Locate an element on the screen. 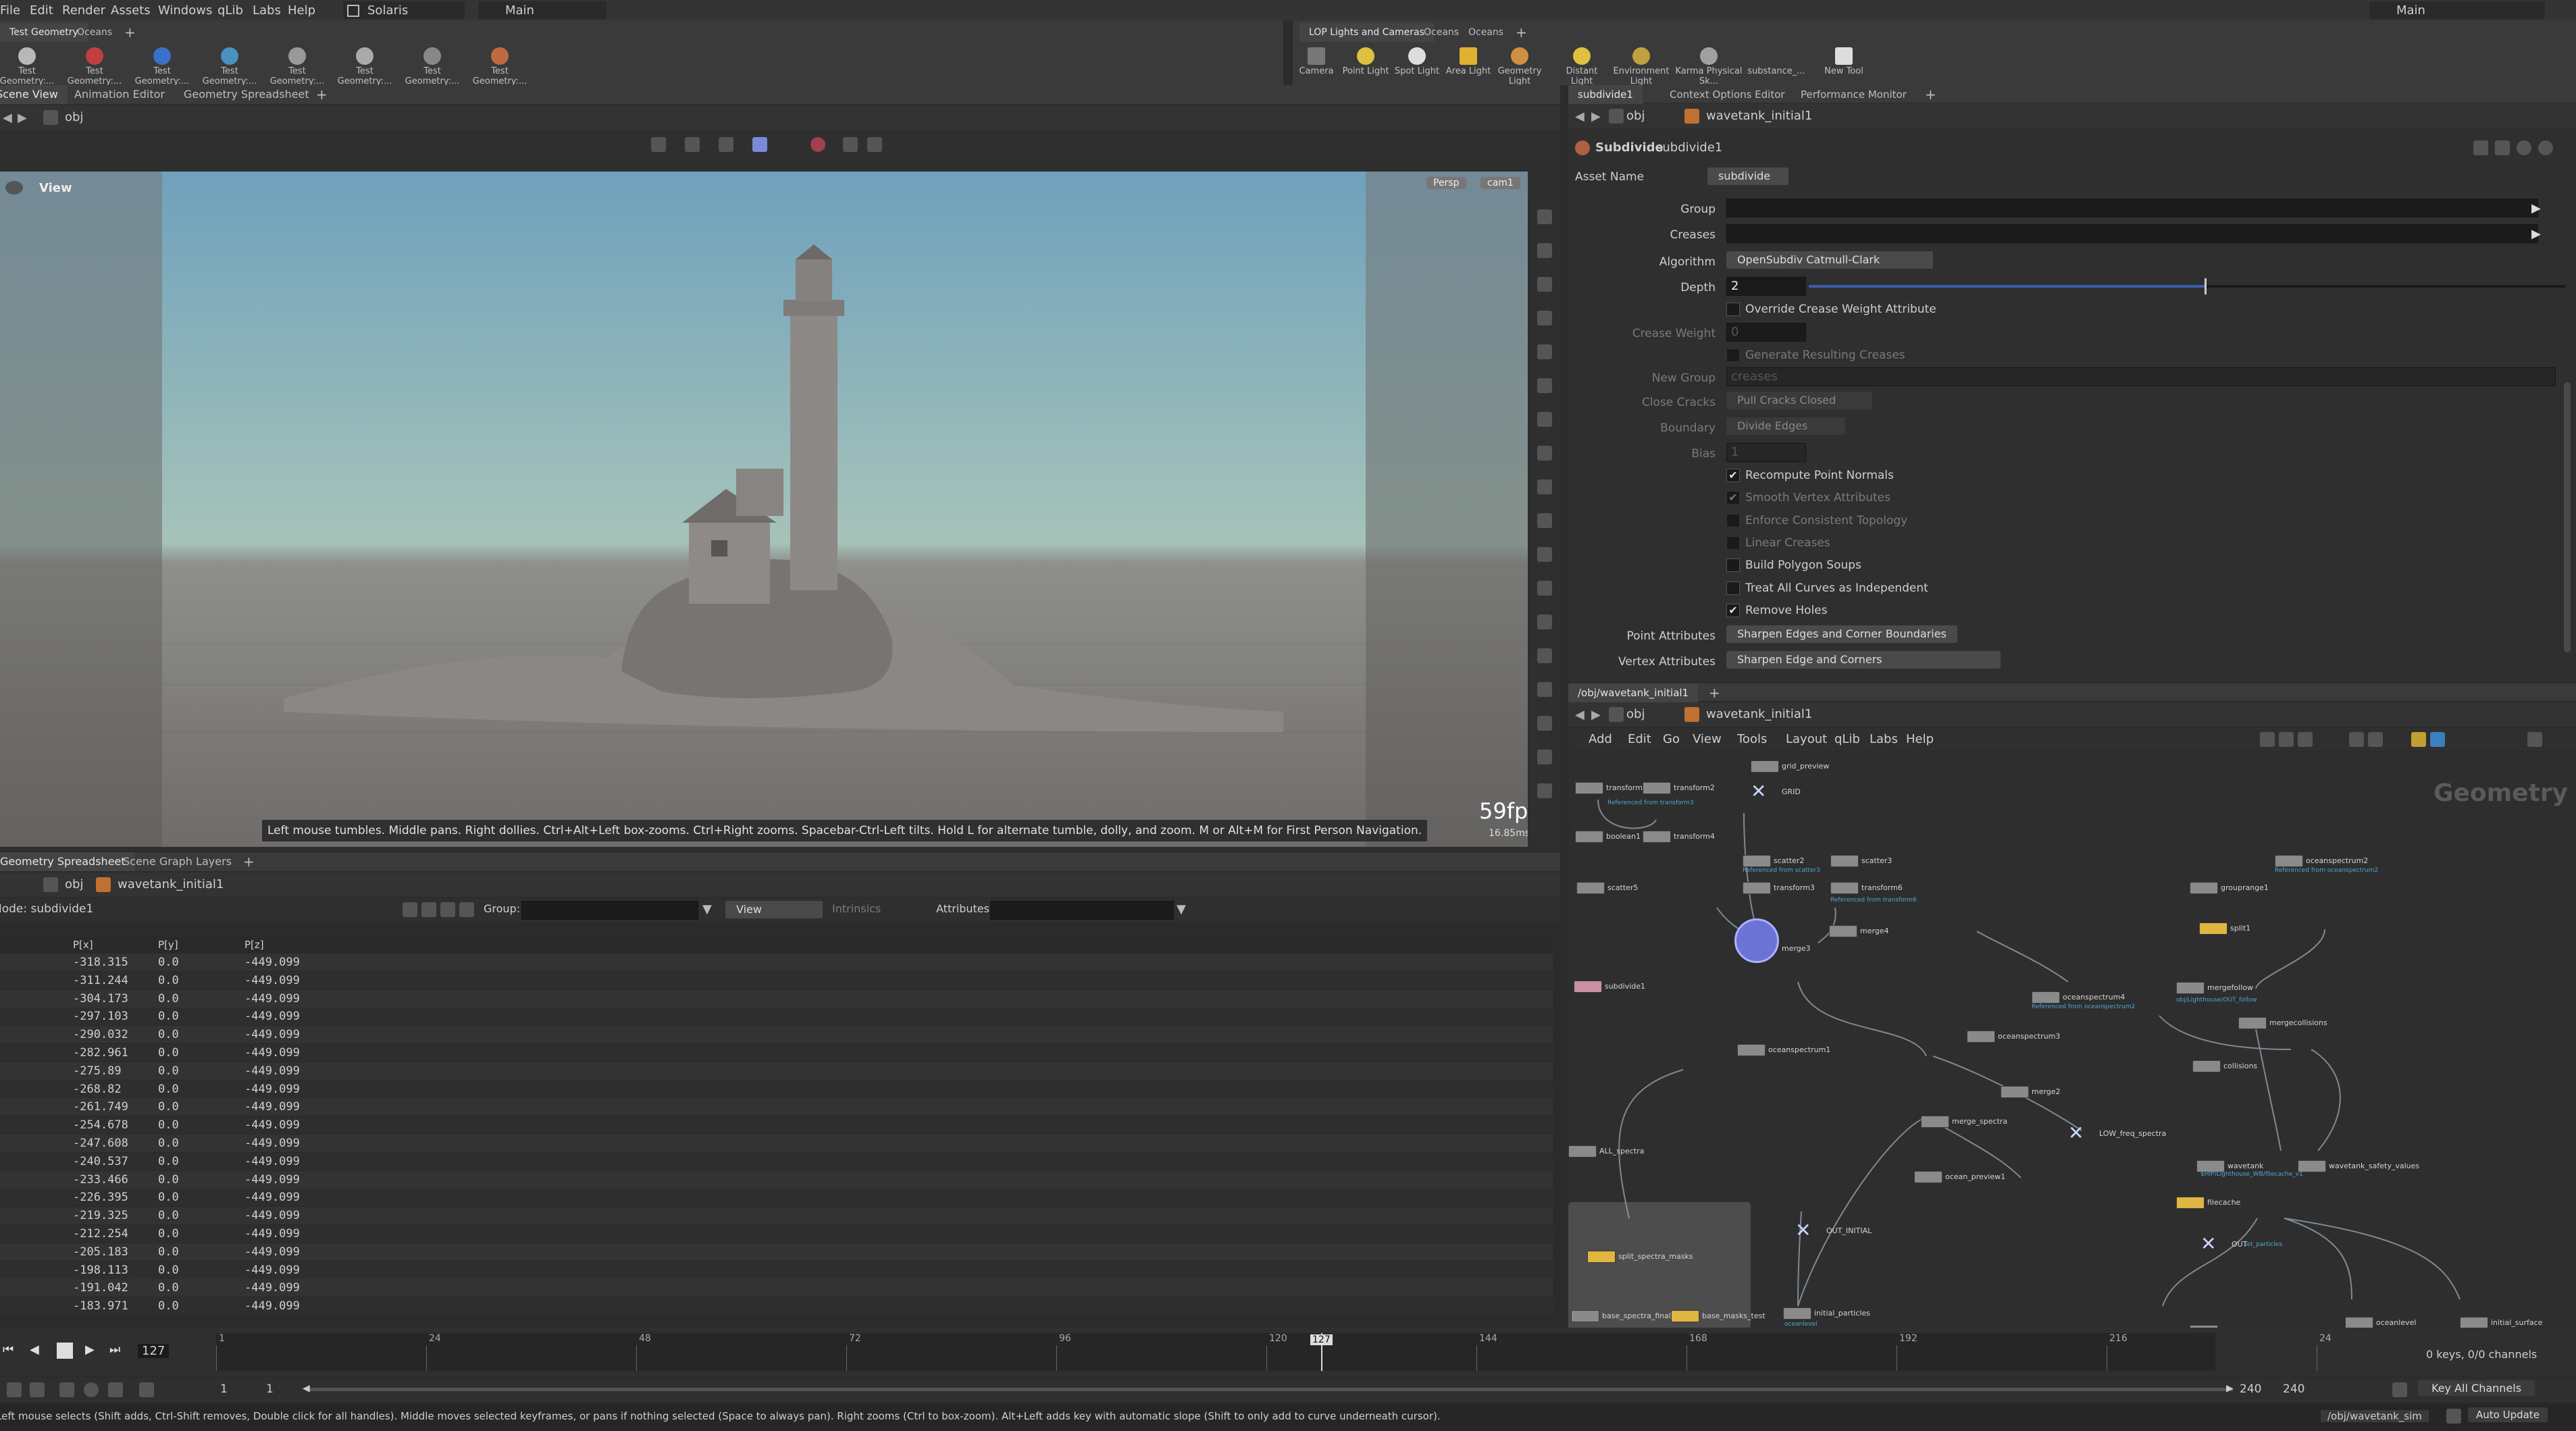  desktop-selector: Solaris is located at coordinates (404, 10).